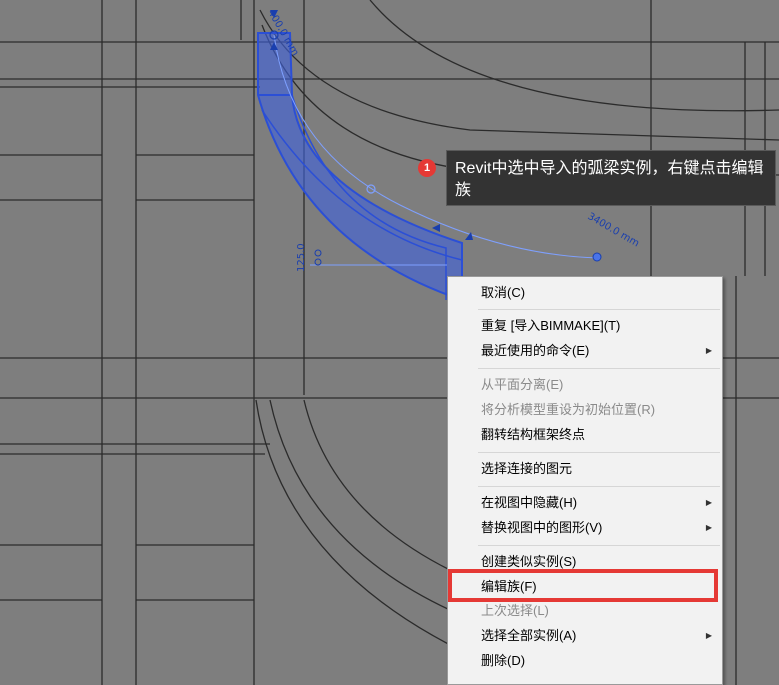 This screenshot has width=779, height=685. What do you see at coordinates (522, 384) in the screenshot?
I see `menu-item-label: 从平面分离(E)` at bounding box center [522, 384].